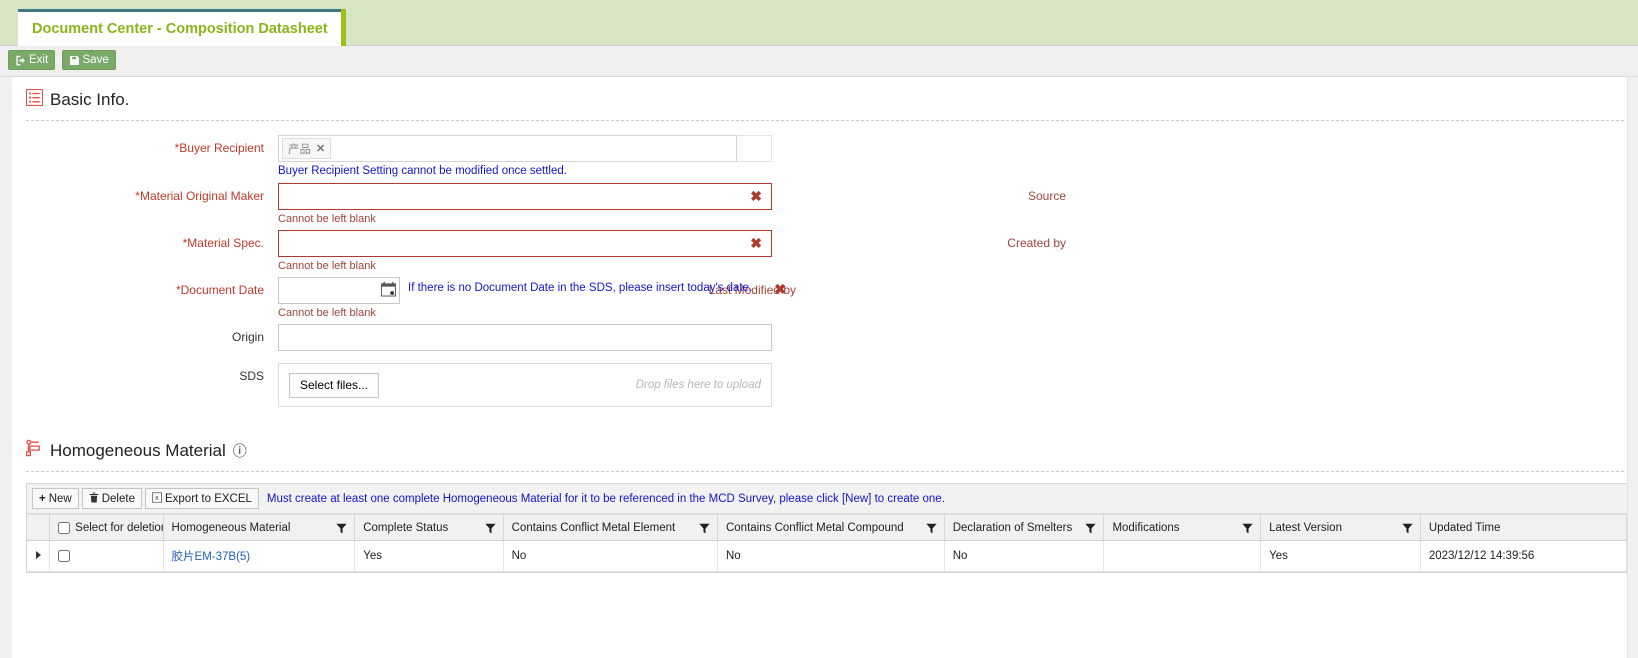 Image resolution: width=1638 pixels, height=658 pixels. Describe the element at coordinates (106, 556) in the screenshot. I see `row-select-cell` at that location.